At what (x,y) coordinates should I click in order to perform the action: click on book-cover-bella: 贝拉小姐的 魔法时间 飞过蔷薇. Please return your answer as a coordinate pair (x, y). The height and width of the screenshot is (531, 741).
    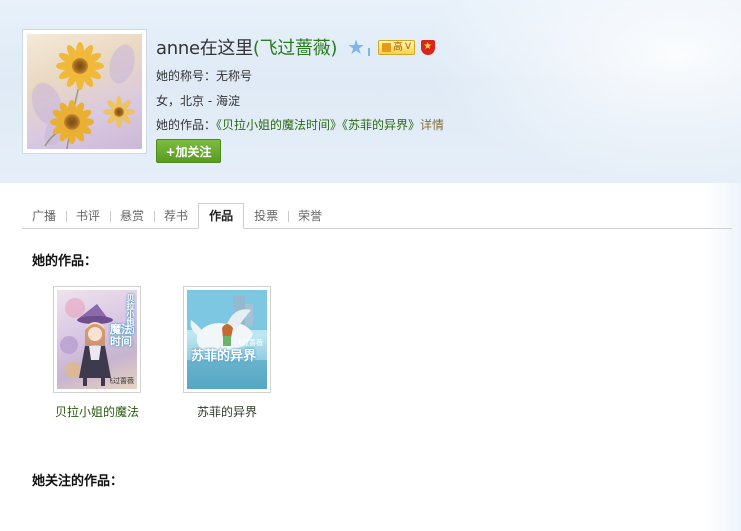
    Looking at the image, I should click on (97, 339).